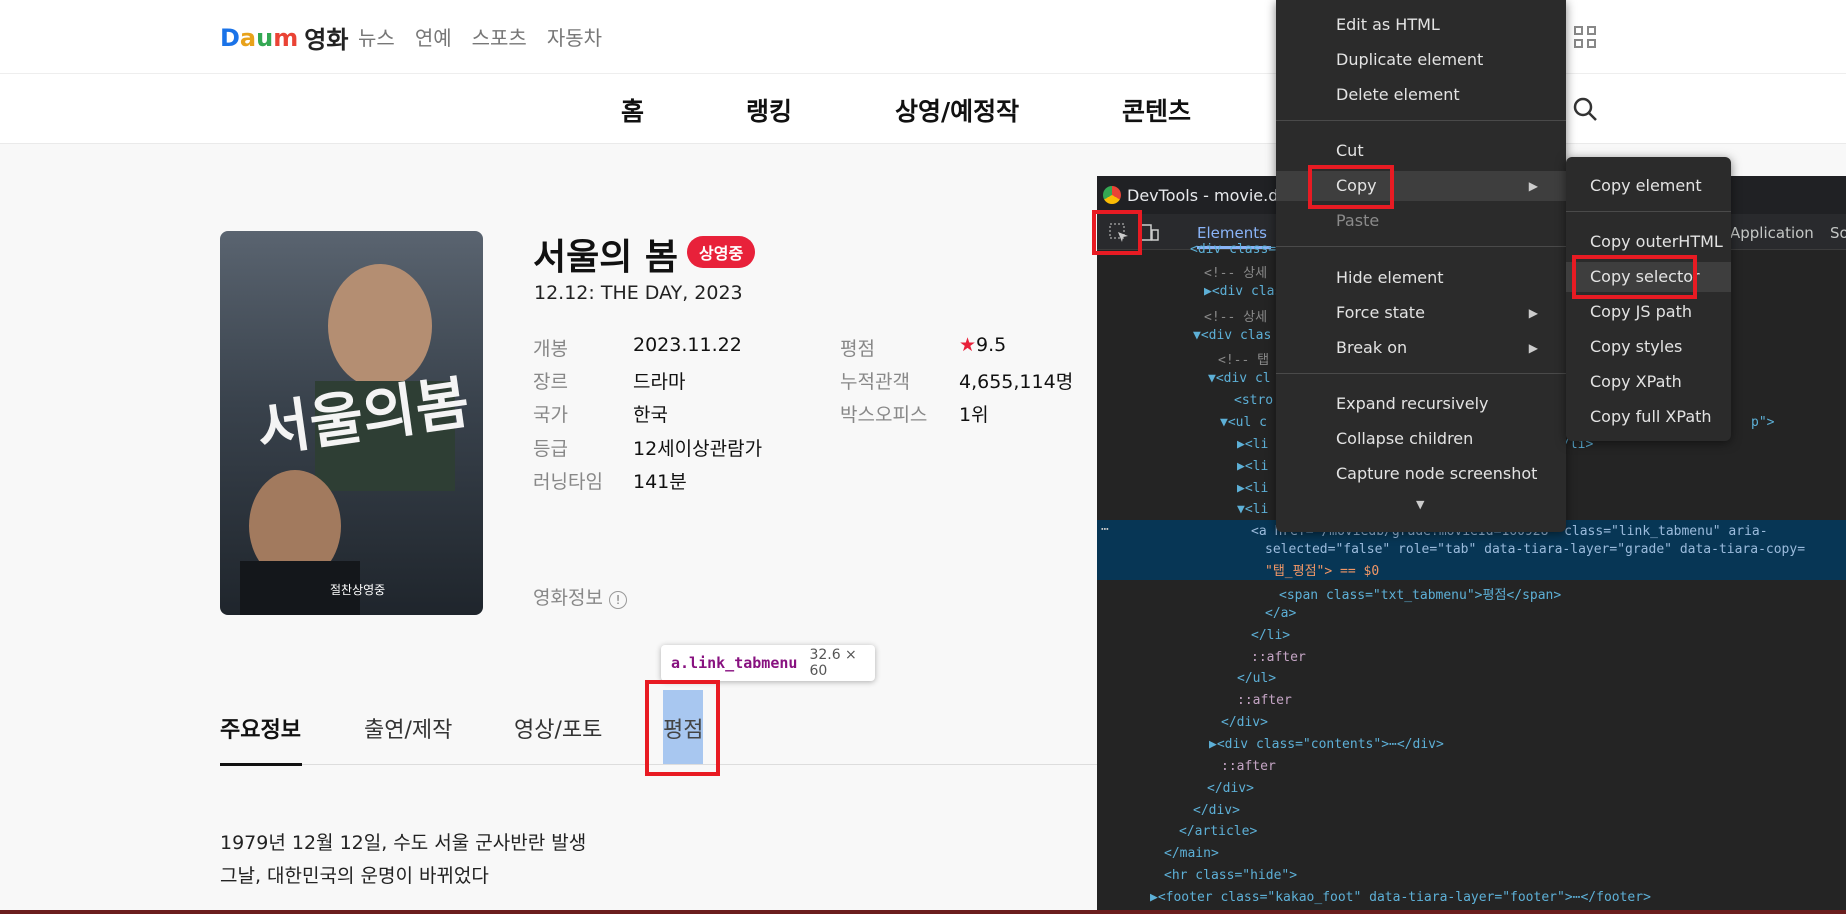 The width and height of the screenshot is (1846, 914). What do you see at coordinates (1634, 277) in the screenshot?
I see `annotation-box-copy-selector` at bounding box center [1634, 277].